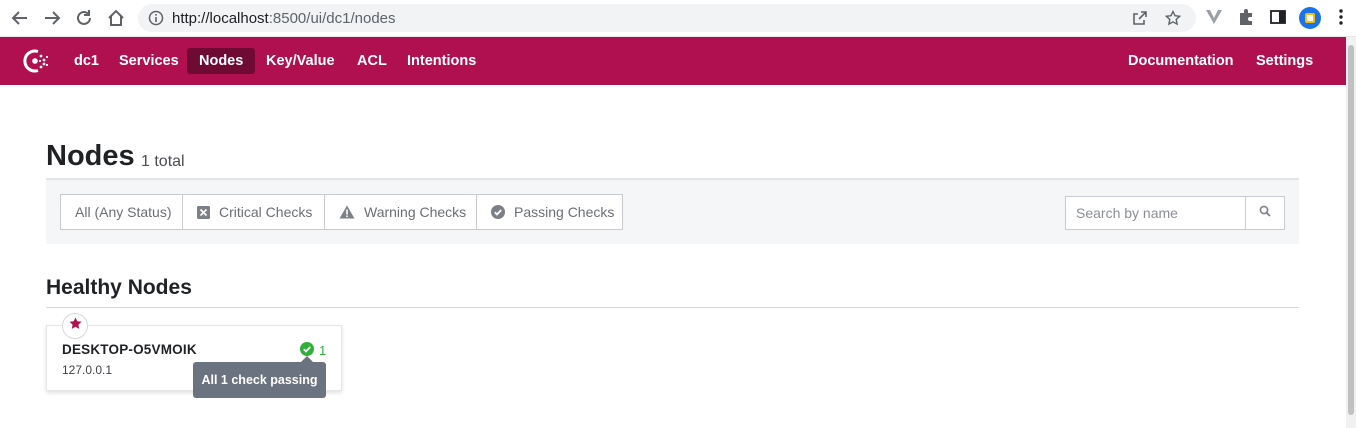 The height and width of the screenshot is (428, 1356). I want to click on filter-warning-label: Warning Checks, so click(415, 212).